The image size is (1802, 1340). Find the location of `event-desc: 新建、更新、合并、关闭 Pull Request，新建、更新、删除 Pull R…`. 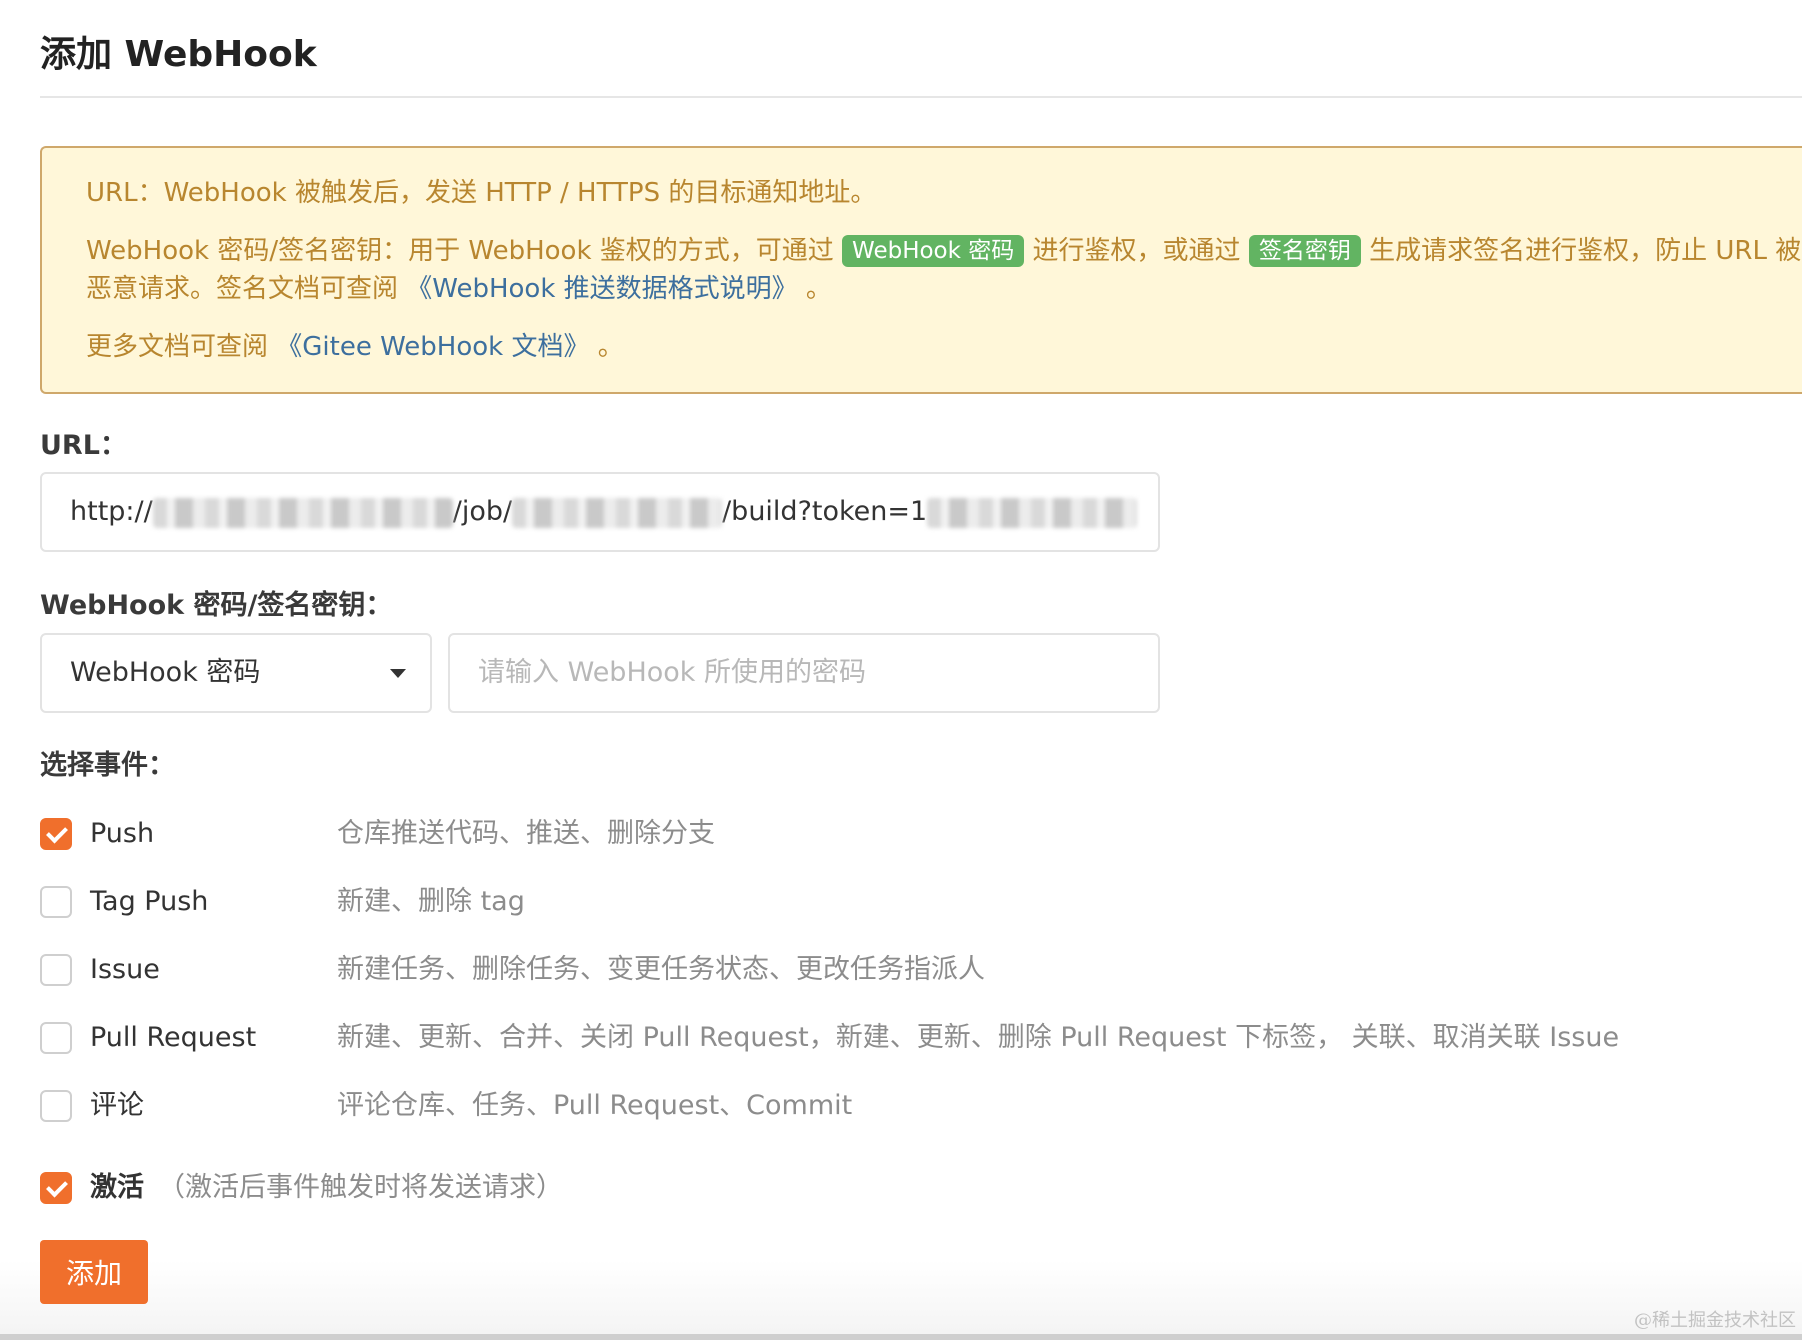

event-desc: 新建、更新、合并、关闭 Pull Request，新建、更新、删除 Pull R… is located at coordinates (978, 1037).